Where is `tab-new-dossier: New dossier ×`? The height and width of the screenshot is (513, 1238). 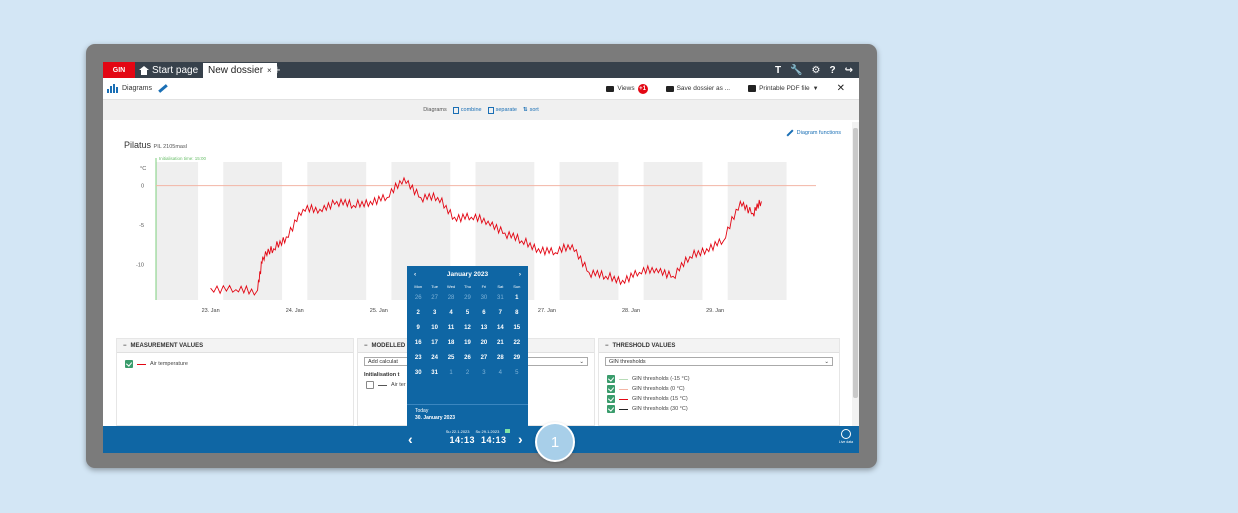
tab-new-dossier: New dossier × is located at coordinates (240, 70).